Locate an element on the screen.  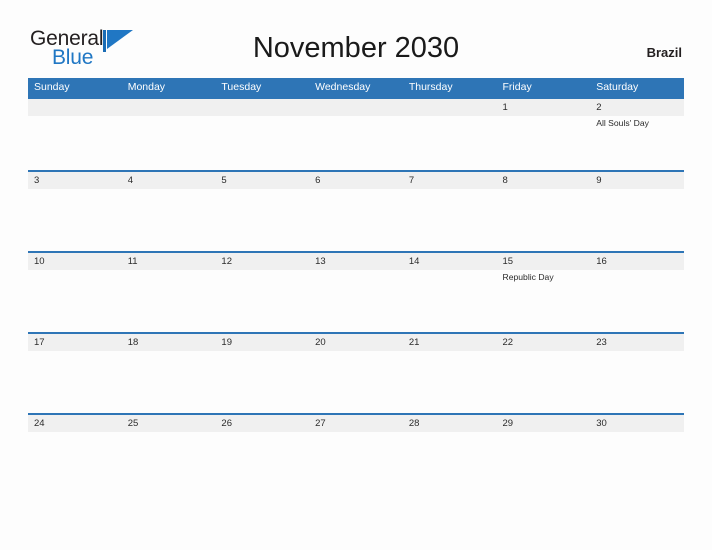
calendar-day-cell: 15 Republic Day is located at coordinates (544, 292).